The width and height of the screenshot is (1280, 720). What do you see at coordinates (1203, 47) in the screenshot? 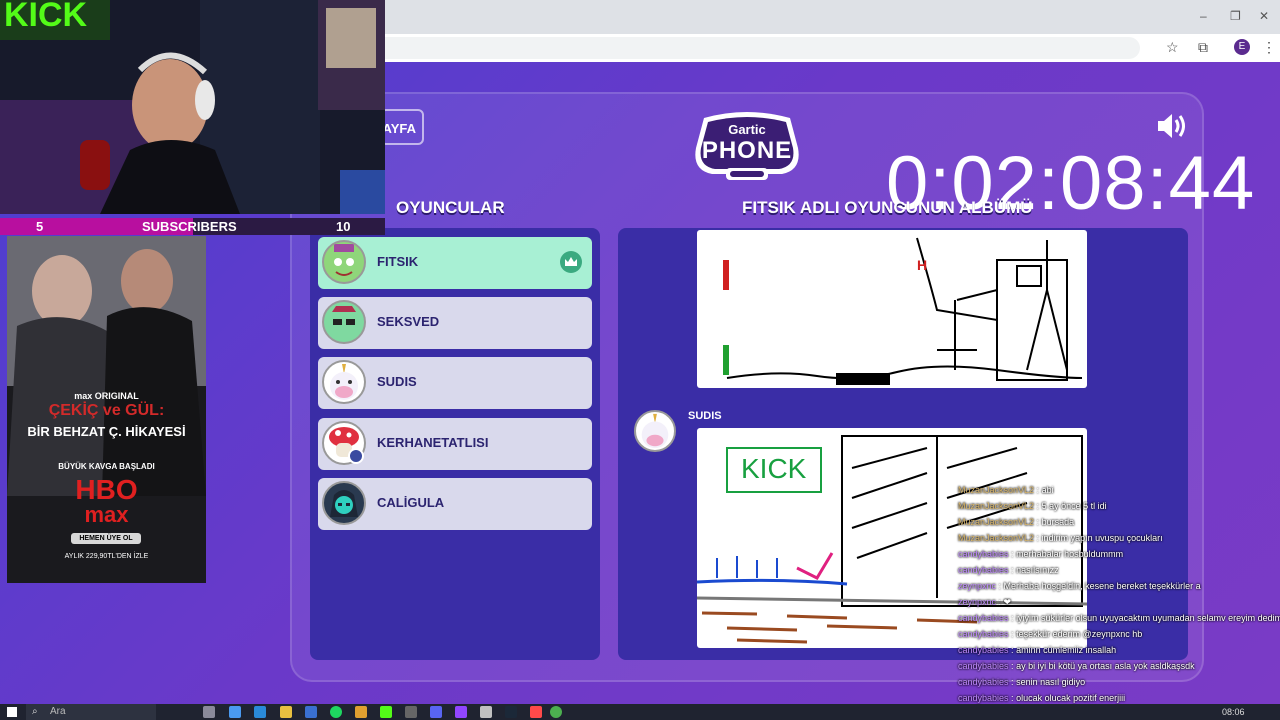
I see `extensions-icon: ⧉` at bounding box center [1203, 47].